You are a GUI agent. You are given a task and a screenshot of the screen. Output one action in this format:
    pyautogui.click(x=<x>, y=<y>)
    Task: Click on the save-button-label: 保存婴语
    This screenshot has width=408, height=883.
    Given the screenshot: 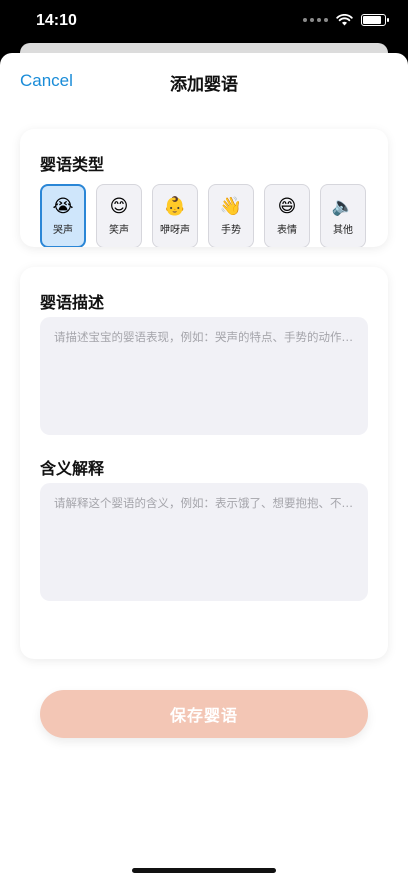 What is the action you would take?
    pyautogui.click(x=203, y=715)
    